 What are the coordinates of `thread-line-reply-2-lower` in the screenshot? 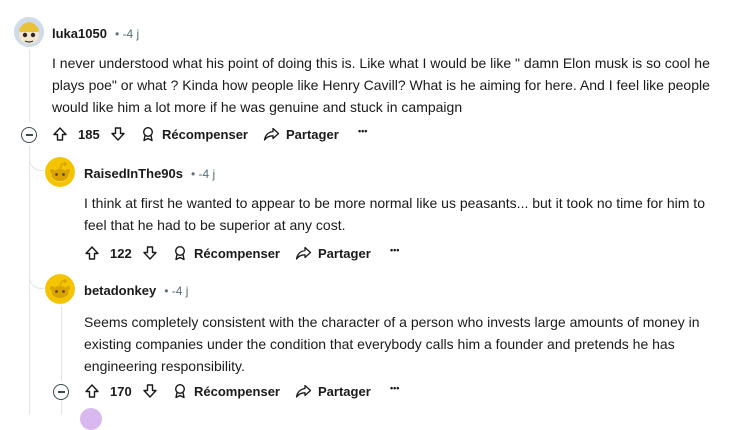 It's located at (61, 407).